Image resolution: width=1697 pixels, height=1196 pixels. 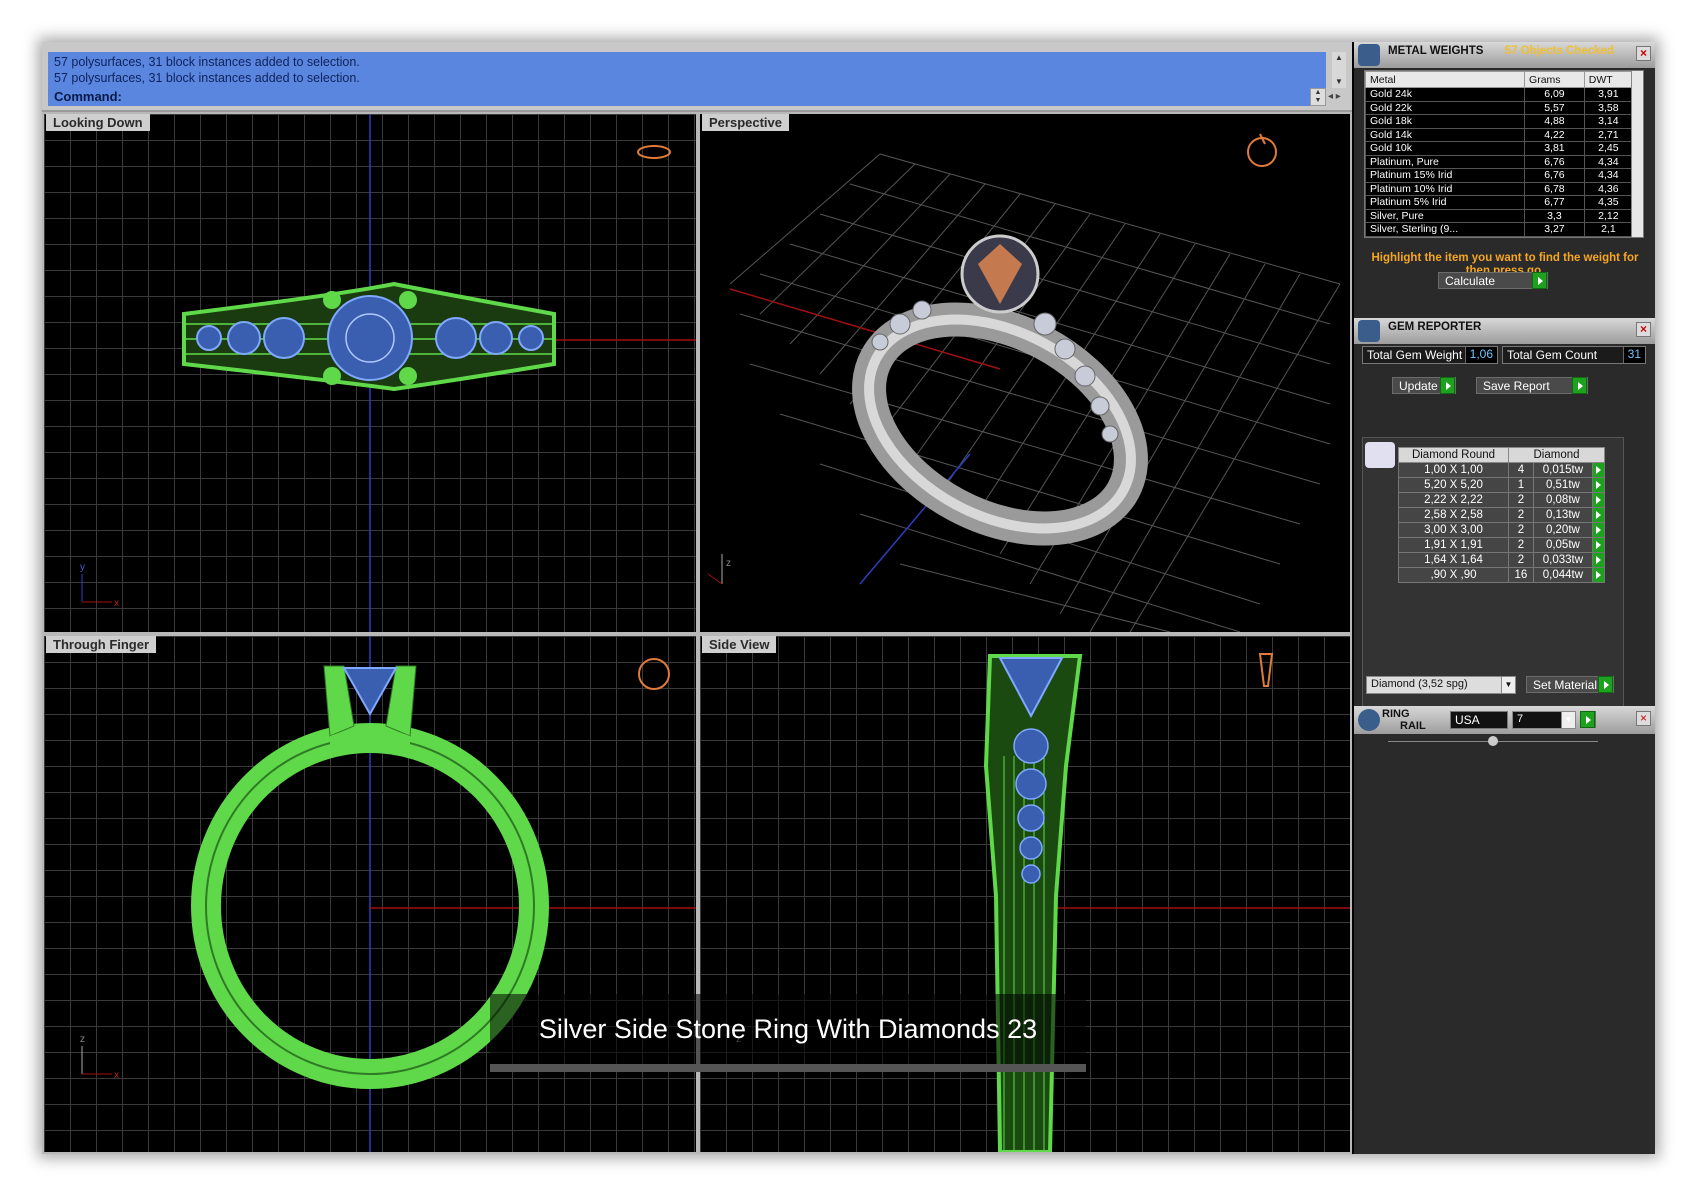 I want to click on command-spinner: ▲ ▼, so click(x=1318, y=97).